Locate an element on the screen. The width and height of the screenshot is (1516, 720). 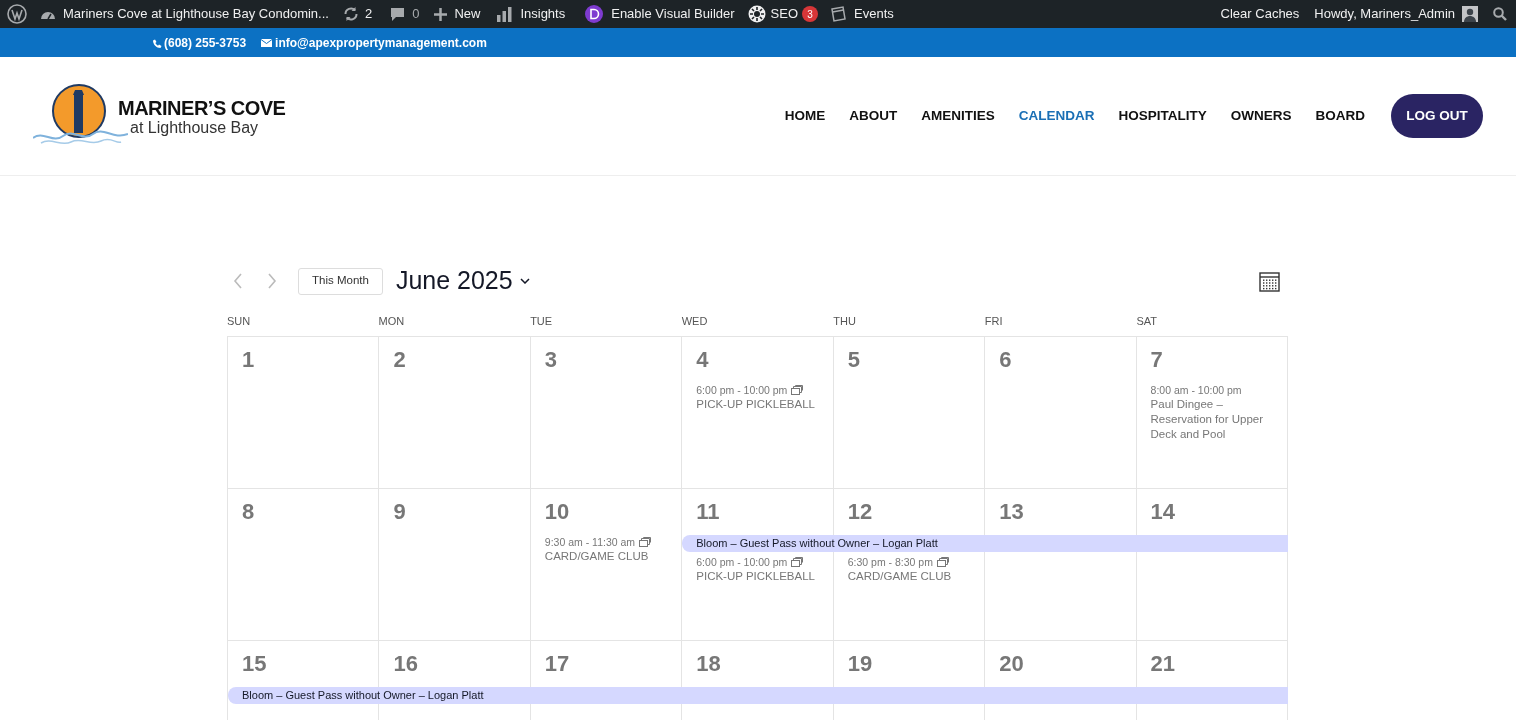
comments-count: 0 is located at coordinates (416, 14).